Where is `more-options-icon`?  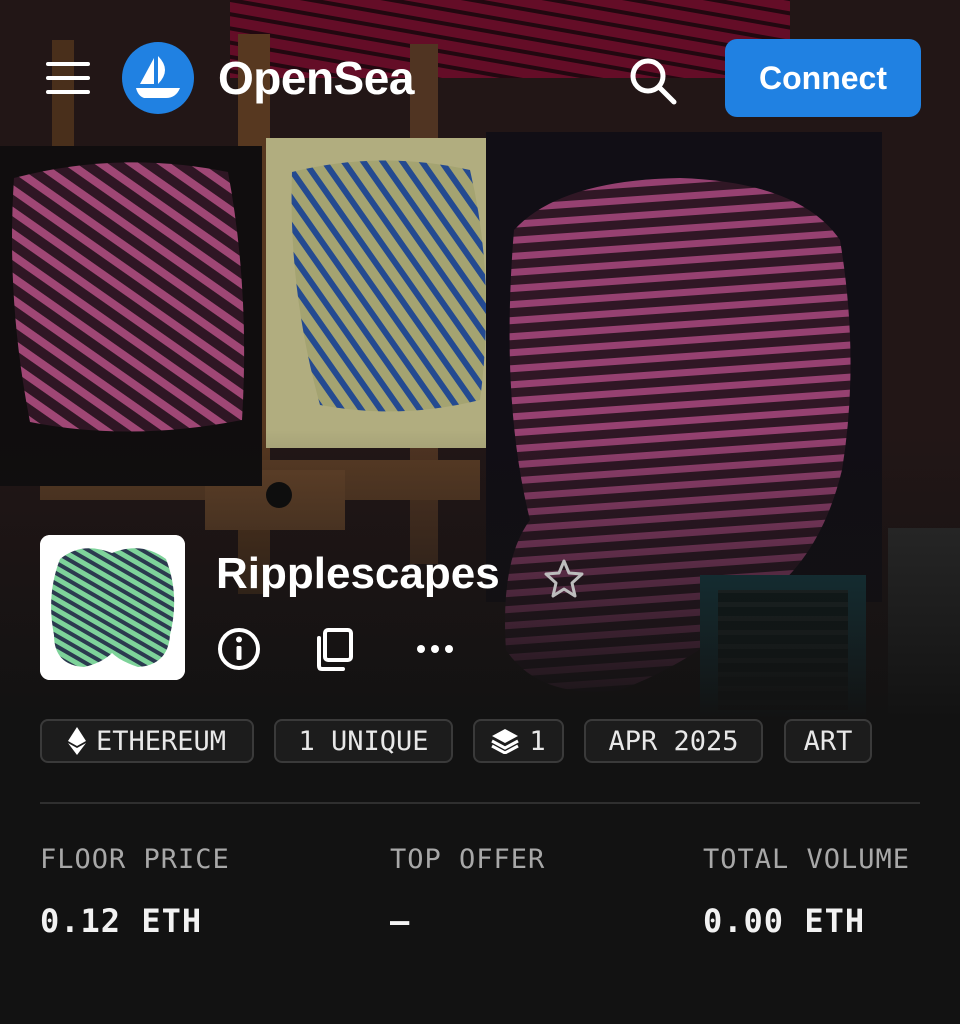
more-options-icon is located at coordinates (435, 649).